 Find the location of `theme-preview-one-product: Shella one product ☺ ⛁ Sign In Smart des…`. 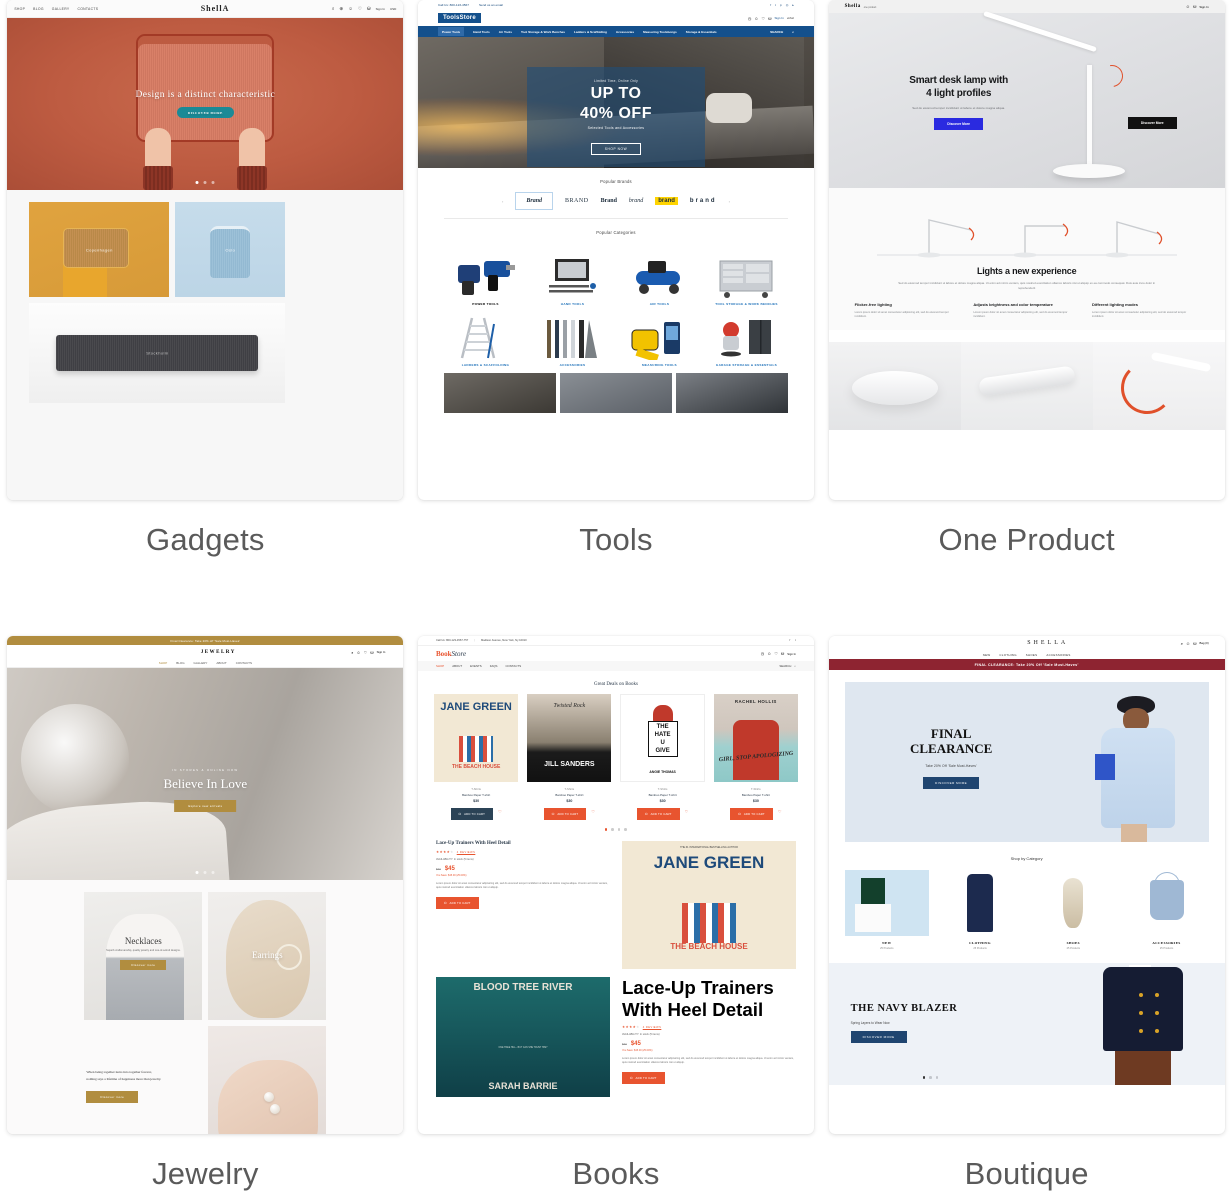

theme-preview-one-product: Shella one product ☺ ⛁ Sign In Smart des… is located at coordinates (1026, 250).